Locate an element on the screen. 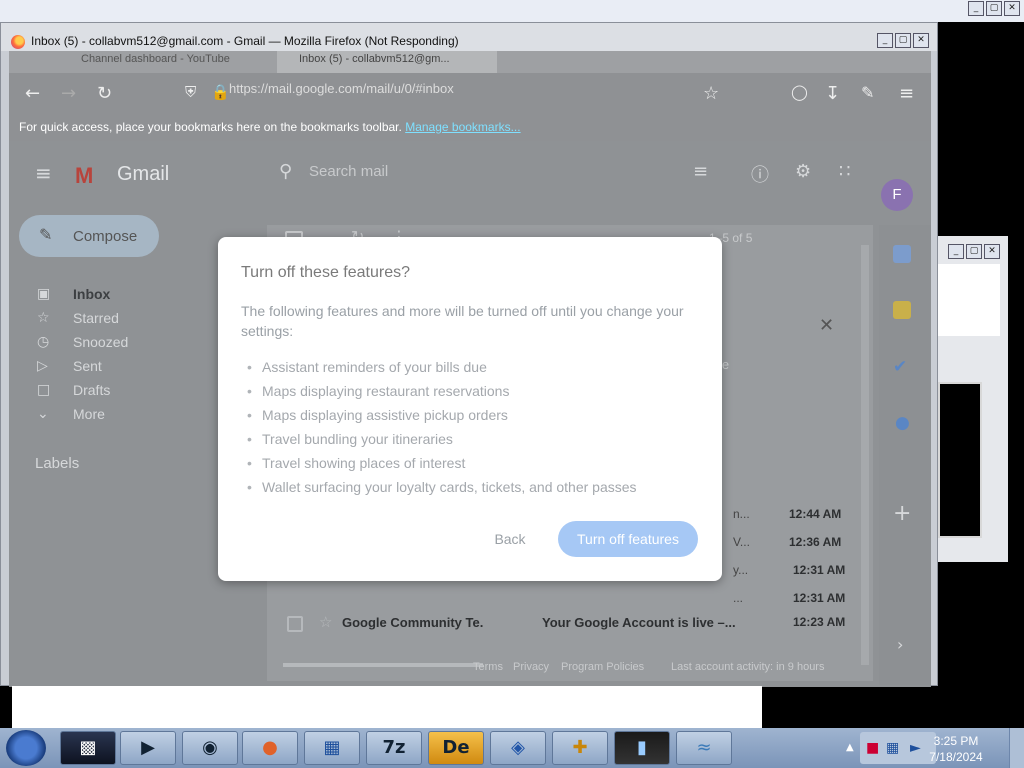 Image resolution: width=1024 pixels, height=768 pixels. back-arrow-icon: ← is located at coordinates (32, 93).